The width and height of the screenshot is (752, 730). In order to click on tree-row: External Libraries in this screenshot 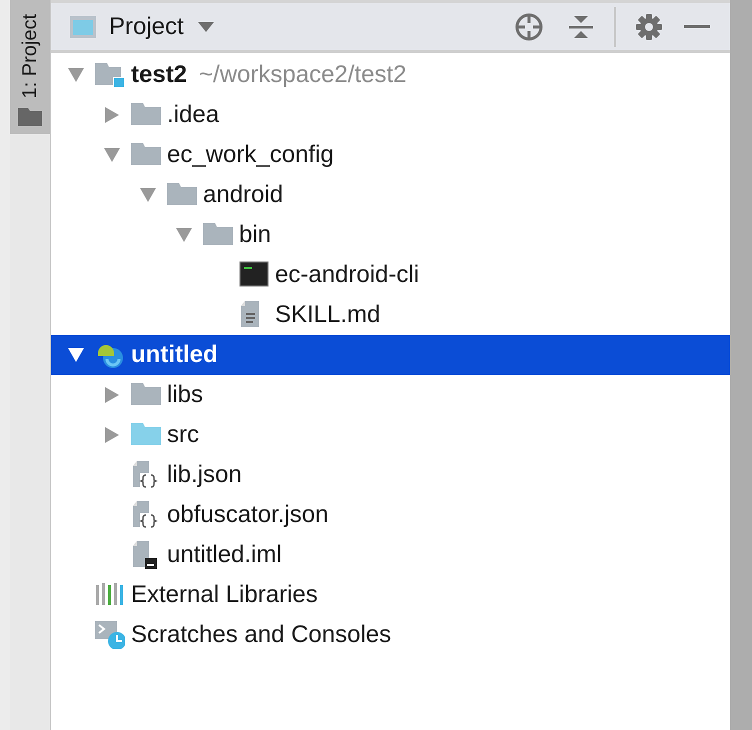, I will do `click(390, 595)`.